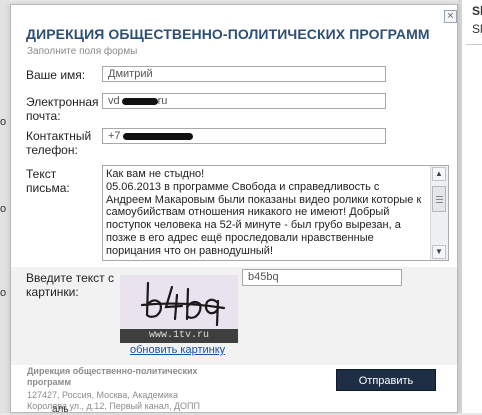 Image resolution: width=482 pixels, height=415 pixels. I want to click on close-icon: ×, so click(450, 16).